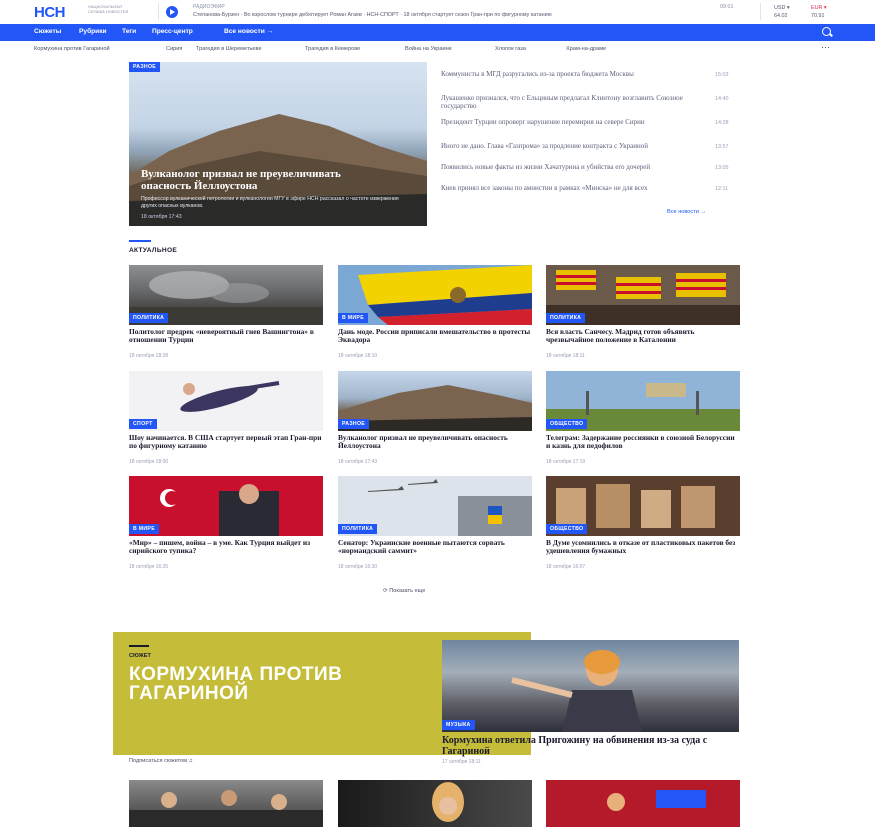 This screenshot has height=827, width=875. Describe the element at coordinates (332, 49) in the screenshot. I see `tag-item: Трагедия в Кемерове` at that location.